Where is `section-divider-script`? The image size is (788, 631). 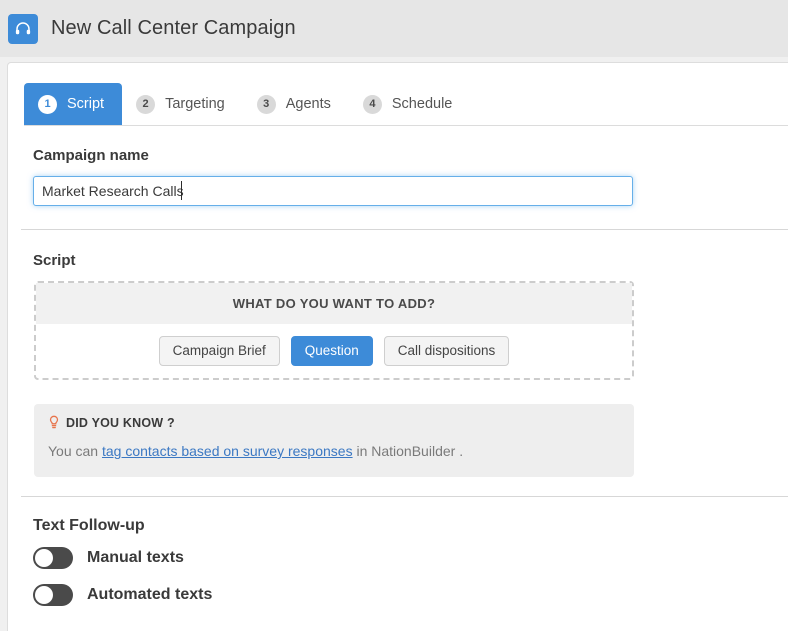 section-divider-script is located at coordinates (404, 229).